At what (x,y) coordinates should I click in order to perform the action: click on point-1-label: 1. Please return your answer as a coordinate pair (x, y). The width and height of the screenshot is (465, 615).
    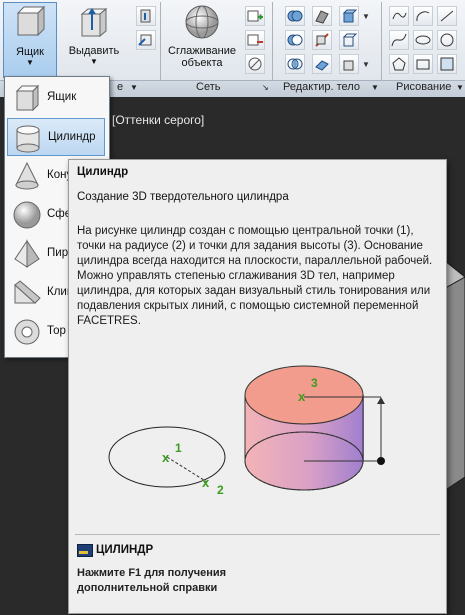
    Looking at the image, I should click on (178, 448).